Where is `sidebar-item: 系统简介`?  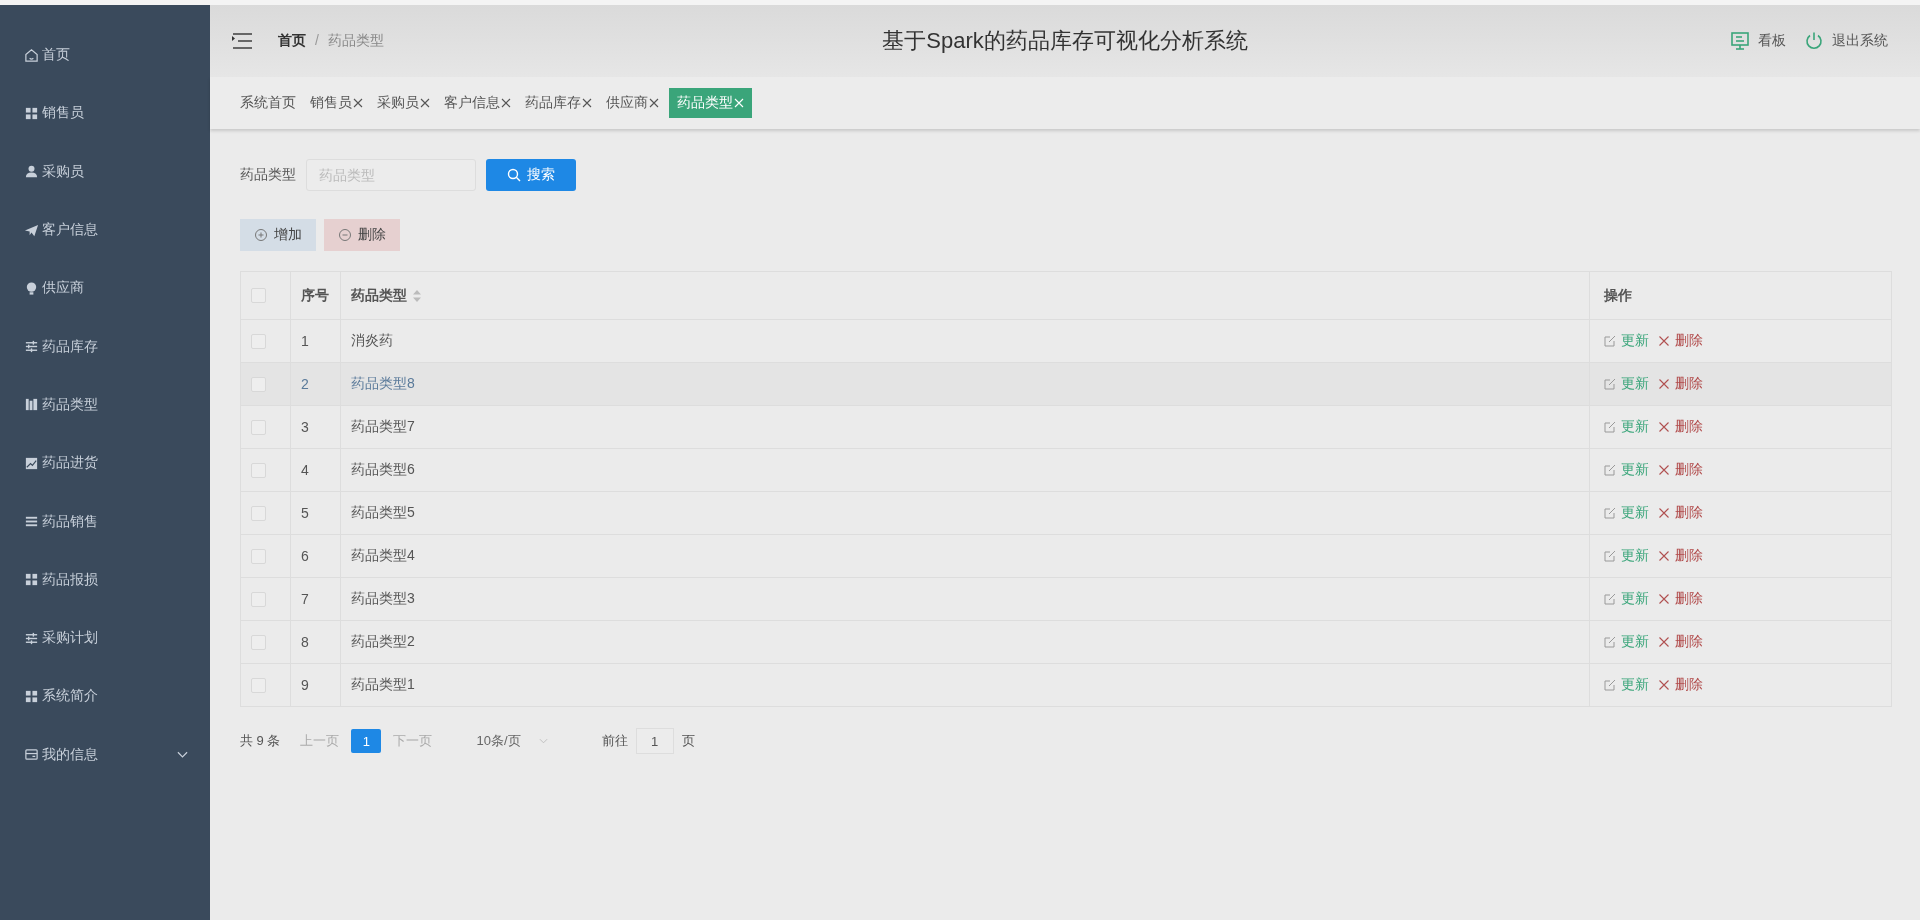
sidebar-item: 系统简介 is located at coordinates (105, 696).